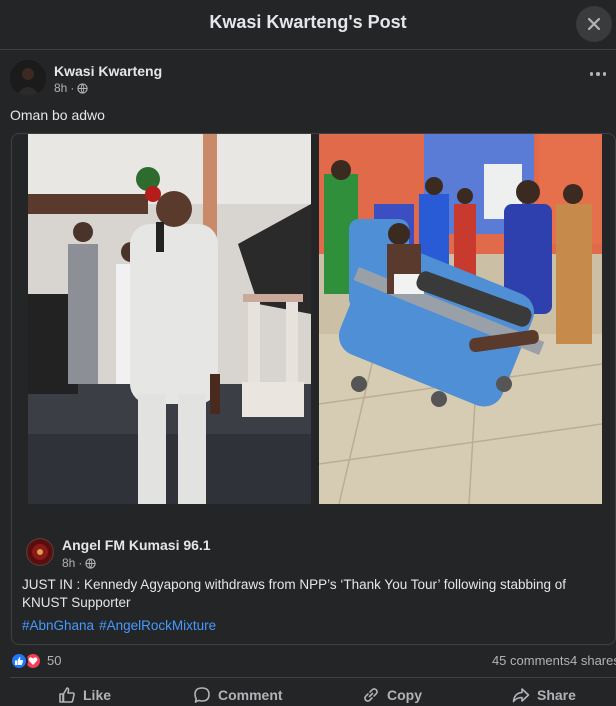 This screenshot has width=616, height=706. I want to click on hashtags: #AbnGhana #AngelRockMixture, so click(119, 625).